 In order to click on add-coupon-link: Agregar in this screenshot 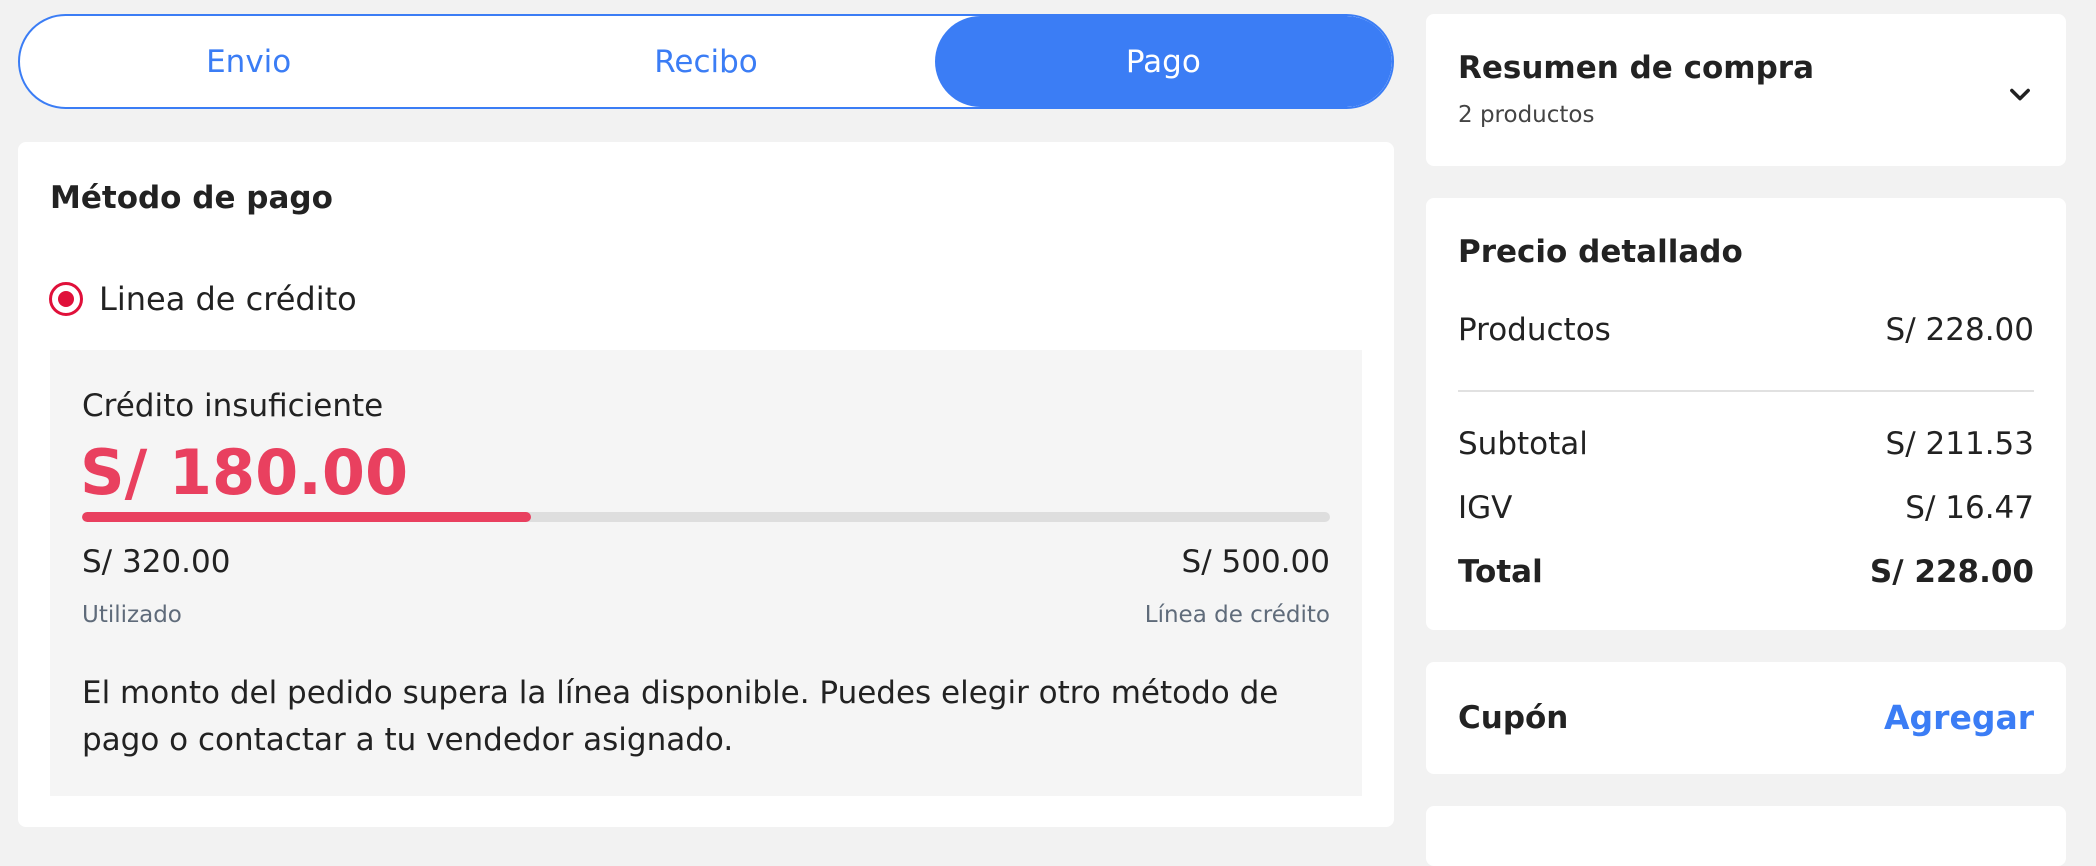, I will do `click(1959, 717)`.